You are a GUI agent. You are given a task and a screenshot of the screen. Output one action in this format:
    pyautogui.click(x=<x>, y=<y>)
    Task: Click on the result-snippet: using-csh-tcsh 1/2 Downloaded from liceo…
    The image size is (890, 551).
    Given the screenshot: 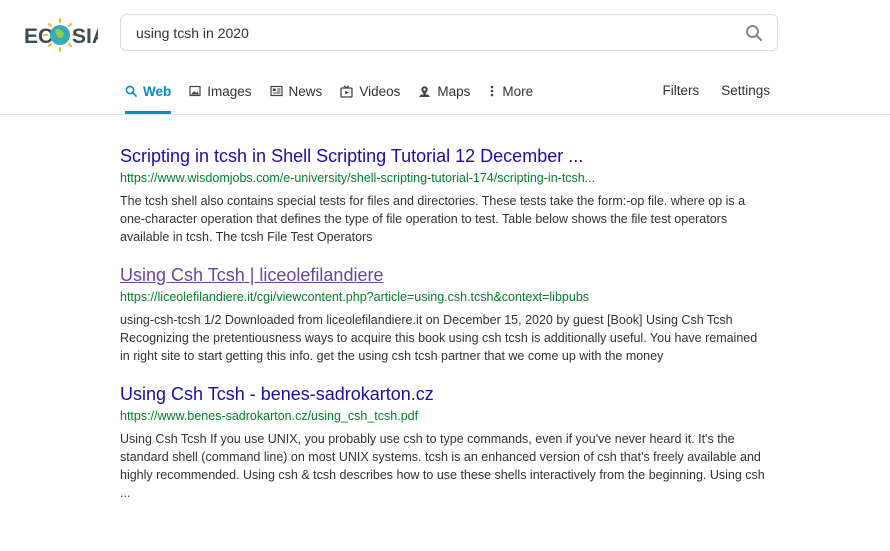 What is the action you would take?
    pyautogui.click(x=439, y=338)
    